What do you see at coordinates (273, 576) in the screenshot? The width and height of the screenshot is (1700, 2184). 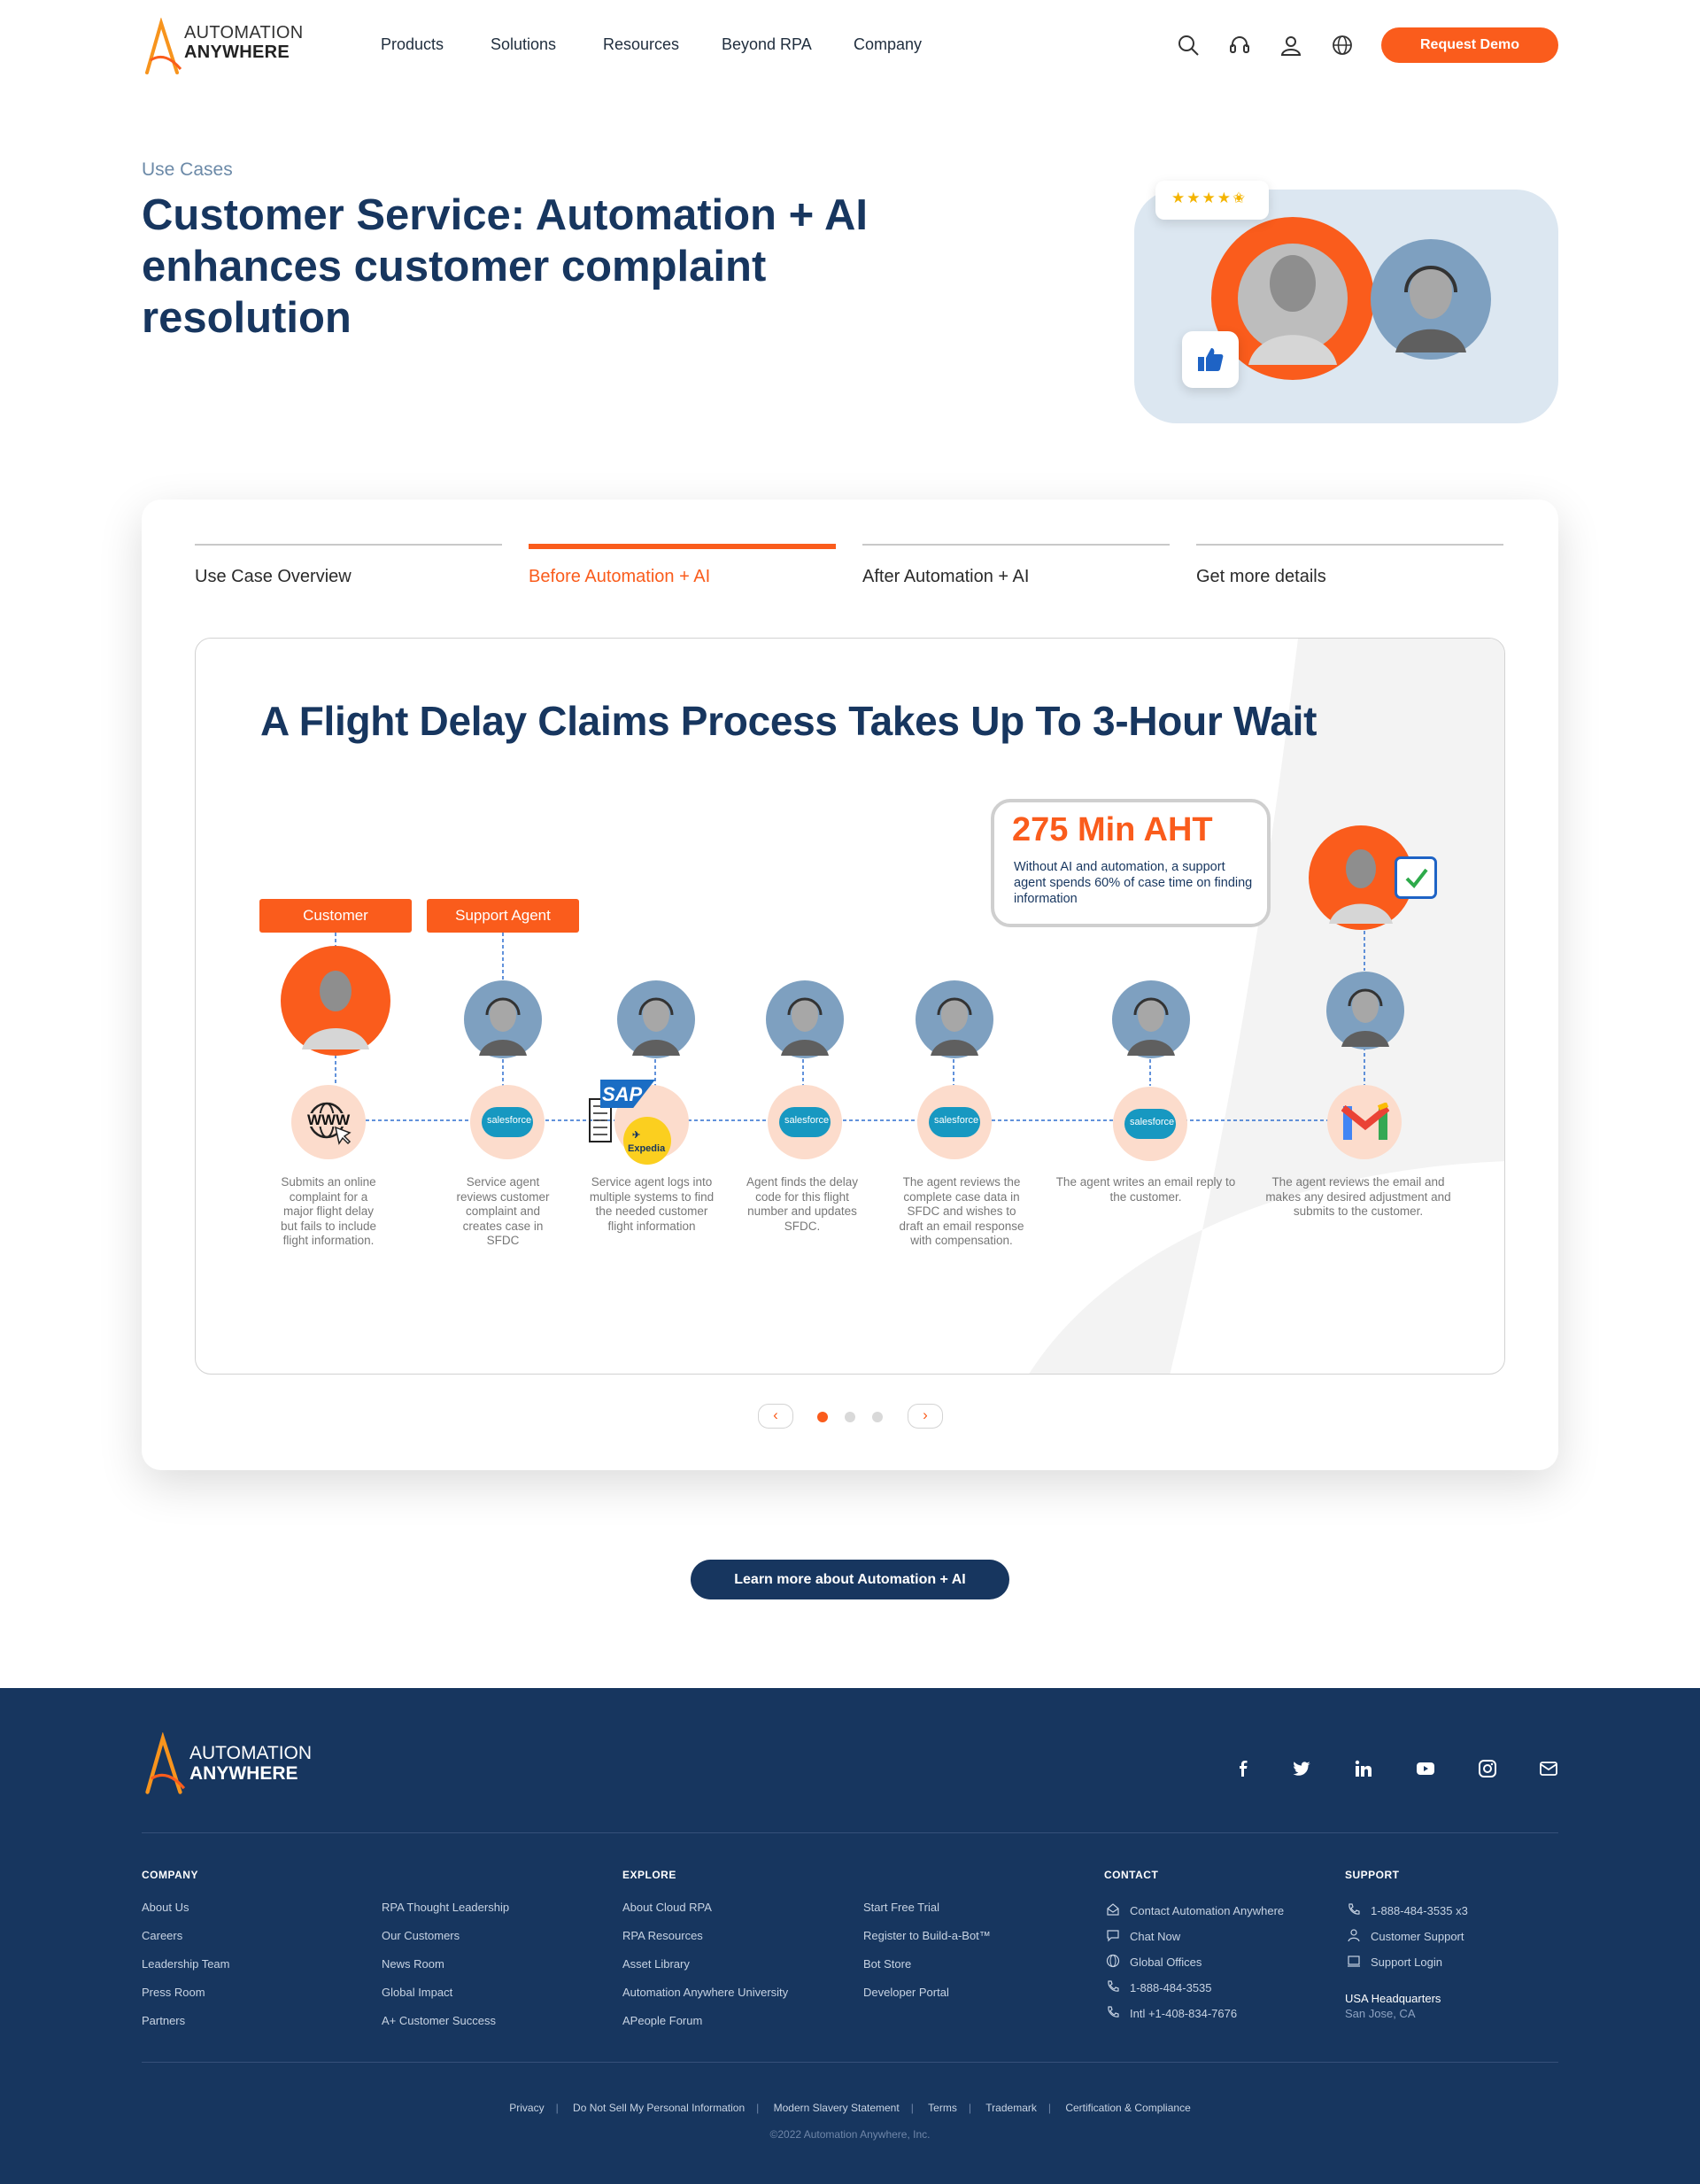 I see `tab-label: Use Case Overview` at bounding box center [273, 576].